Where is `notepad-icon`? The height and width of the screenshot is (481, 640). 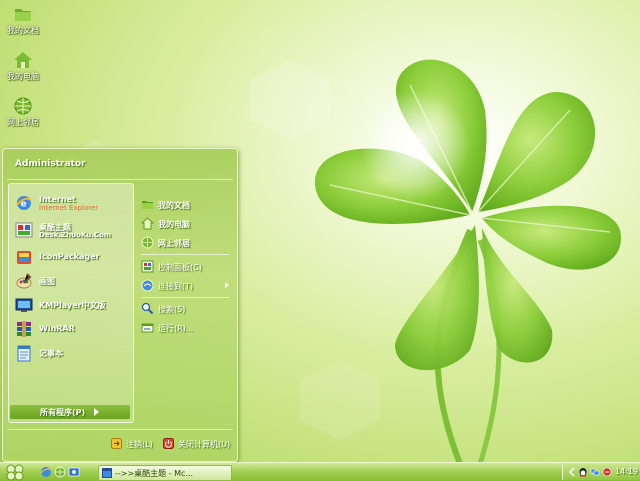
notepad-icon is located at coordinates (24, 353).